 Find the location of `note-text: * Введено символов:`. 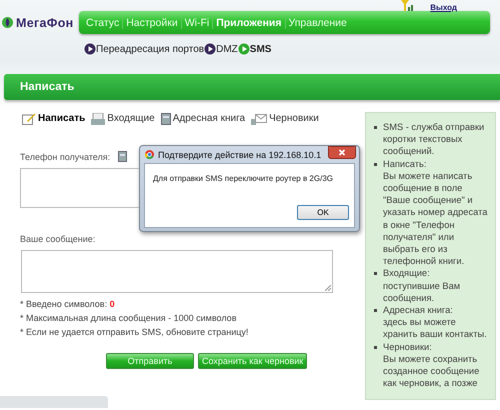

note-text: * Введено символов: is located at coordinates (64, 304).